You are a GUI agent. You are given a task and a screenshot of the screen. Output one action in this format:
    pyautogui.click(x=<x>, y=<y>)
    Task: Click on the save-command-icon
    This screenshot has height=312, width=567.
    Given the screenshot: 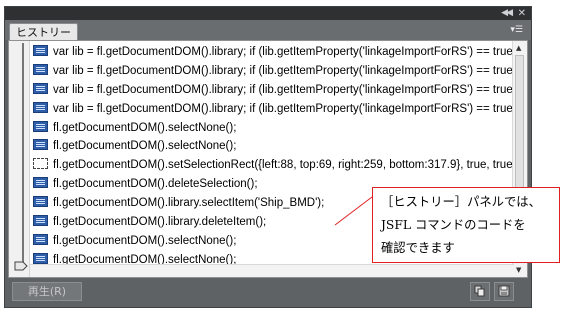 What is the action you would take?
    pyautogui.click(x=504, y=291)
    